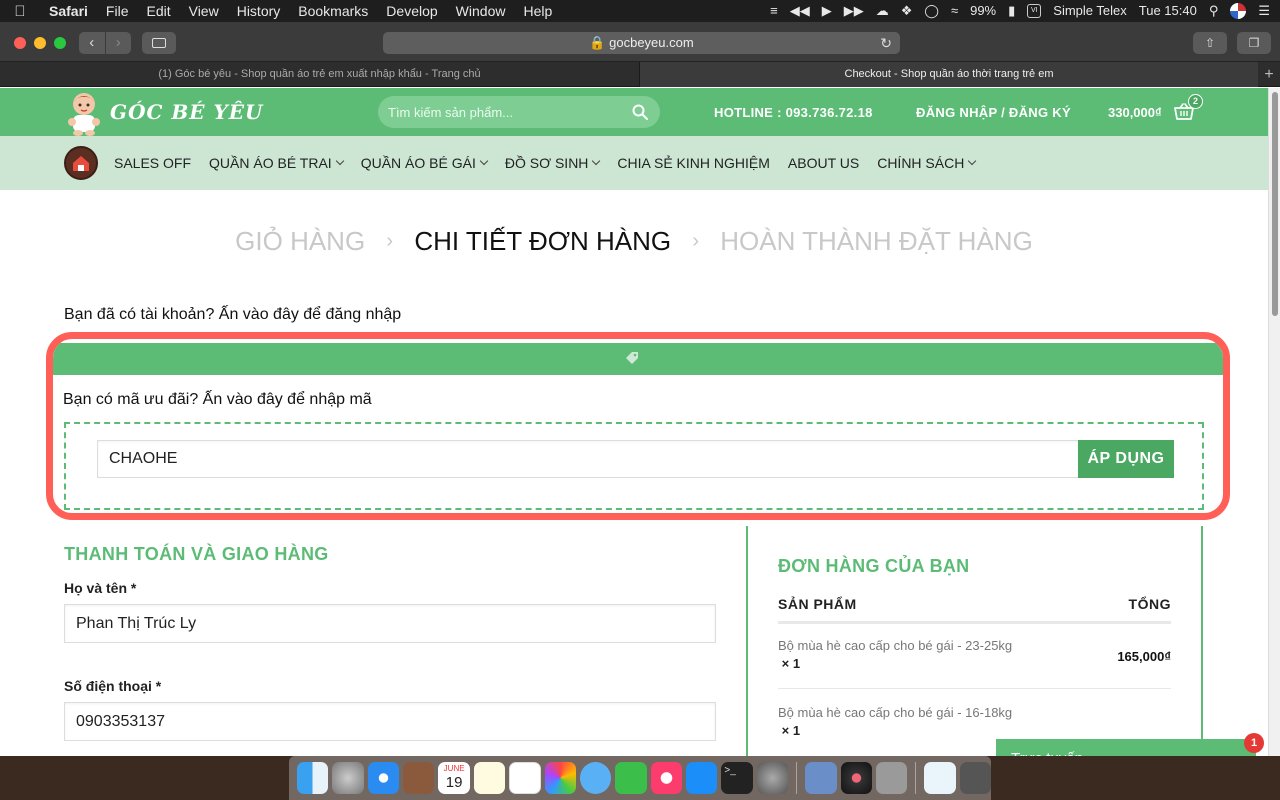 This screenshot has width=1280, height=800. I want to click on menu-view: View, so click(204, 11).